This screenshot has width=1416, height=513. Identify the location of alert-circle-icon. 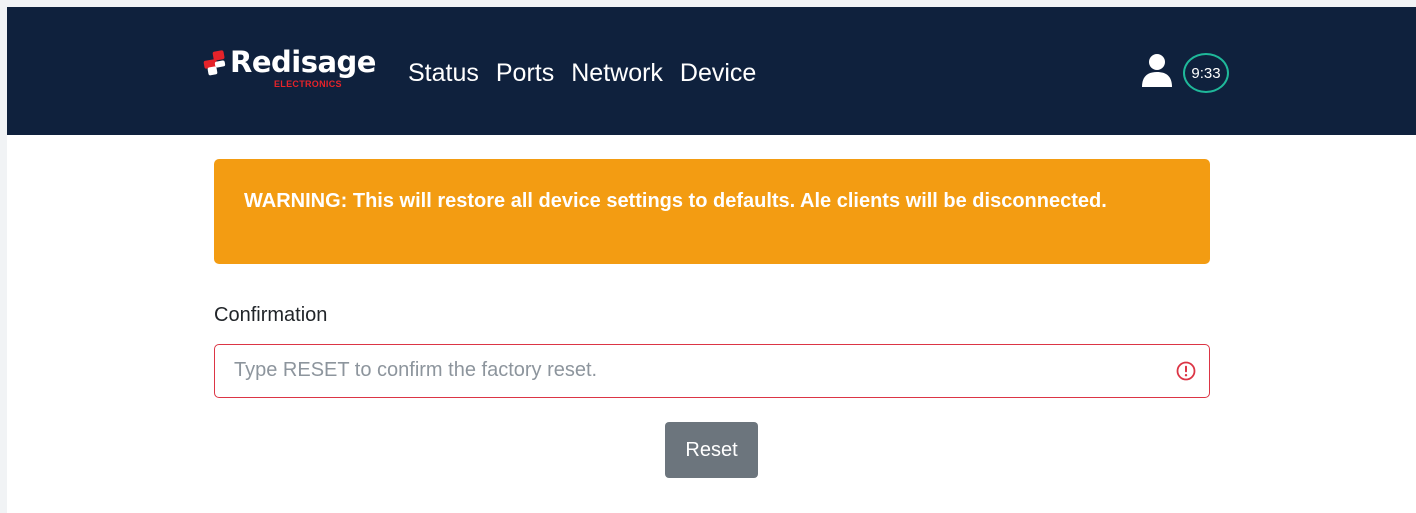
(1186, 371).